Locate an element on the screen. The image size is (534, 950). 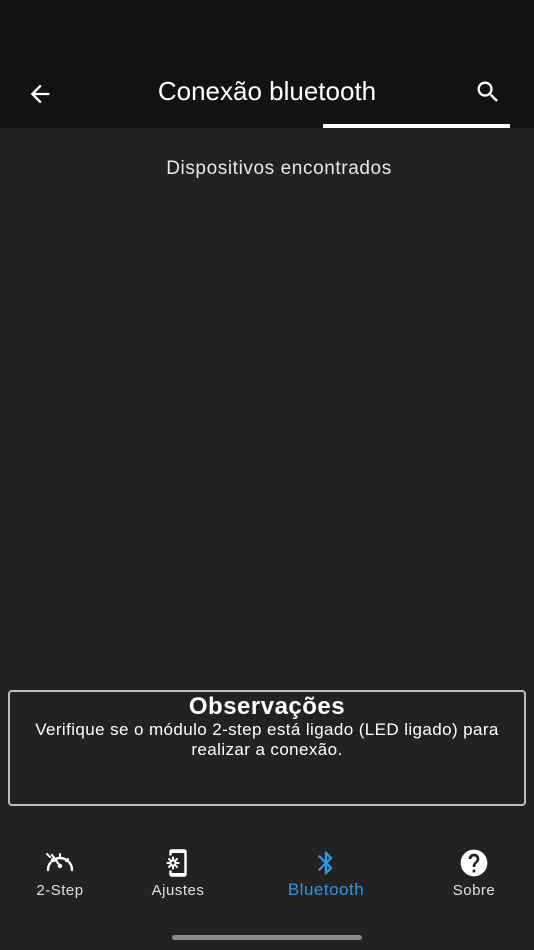
search-icon is located at coordinates (487, 91).